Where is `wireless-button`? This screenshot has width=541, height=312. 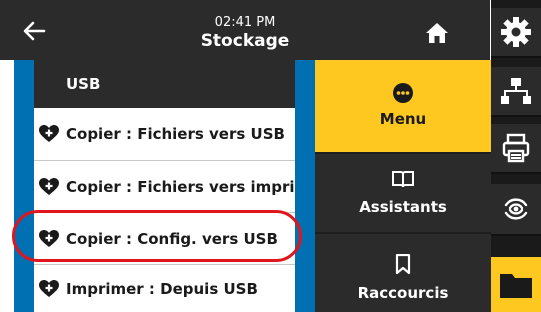 wireless-button is located at coordinates (516, 210).